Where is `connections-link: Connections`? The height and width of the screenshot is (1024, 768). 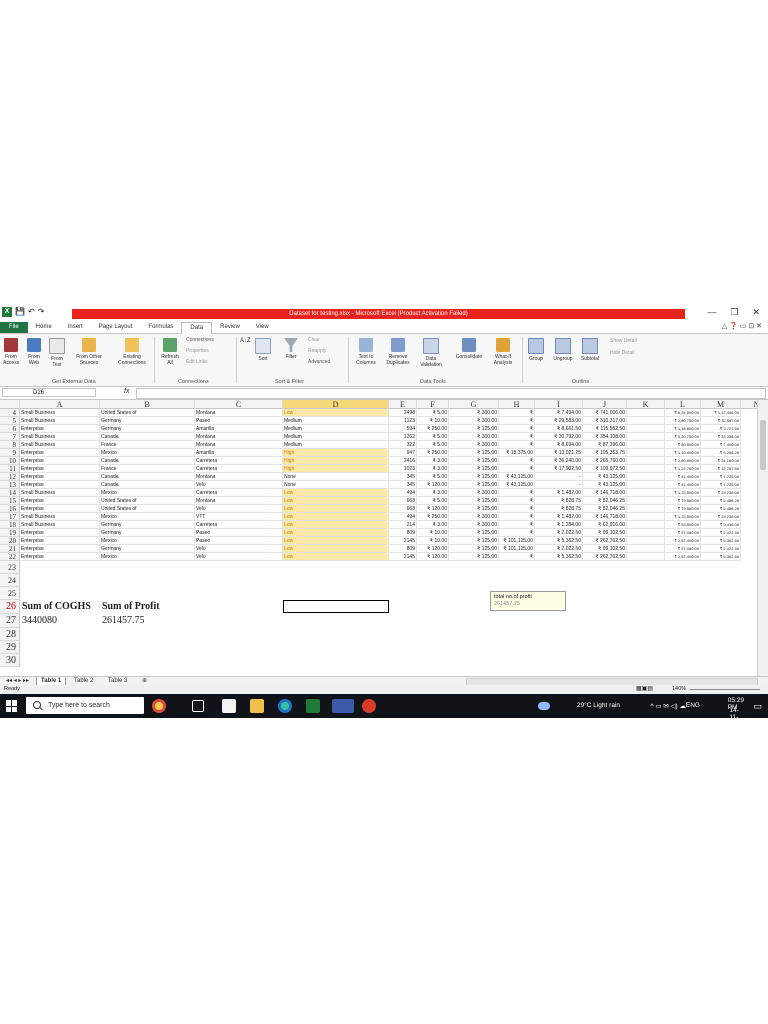 connections-link: Connections is located at coordinates (200, 340).